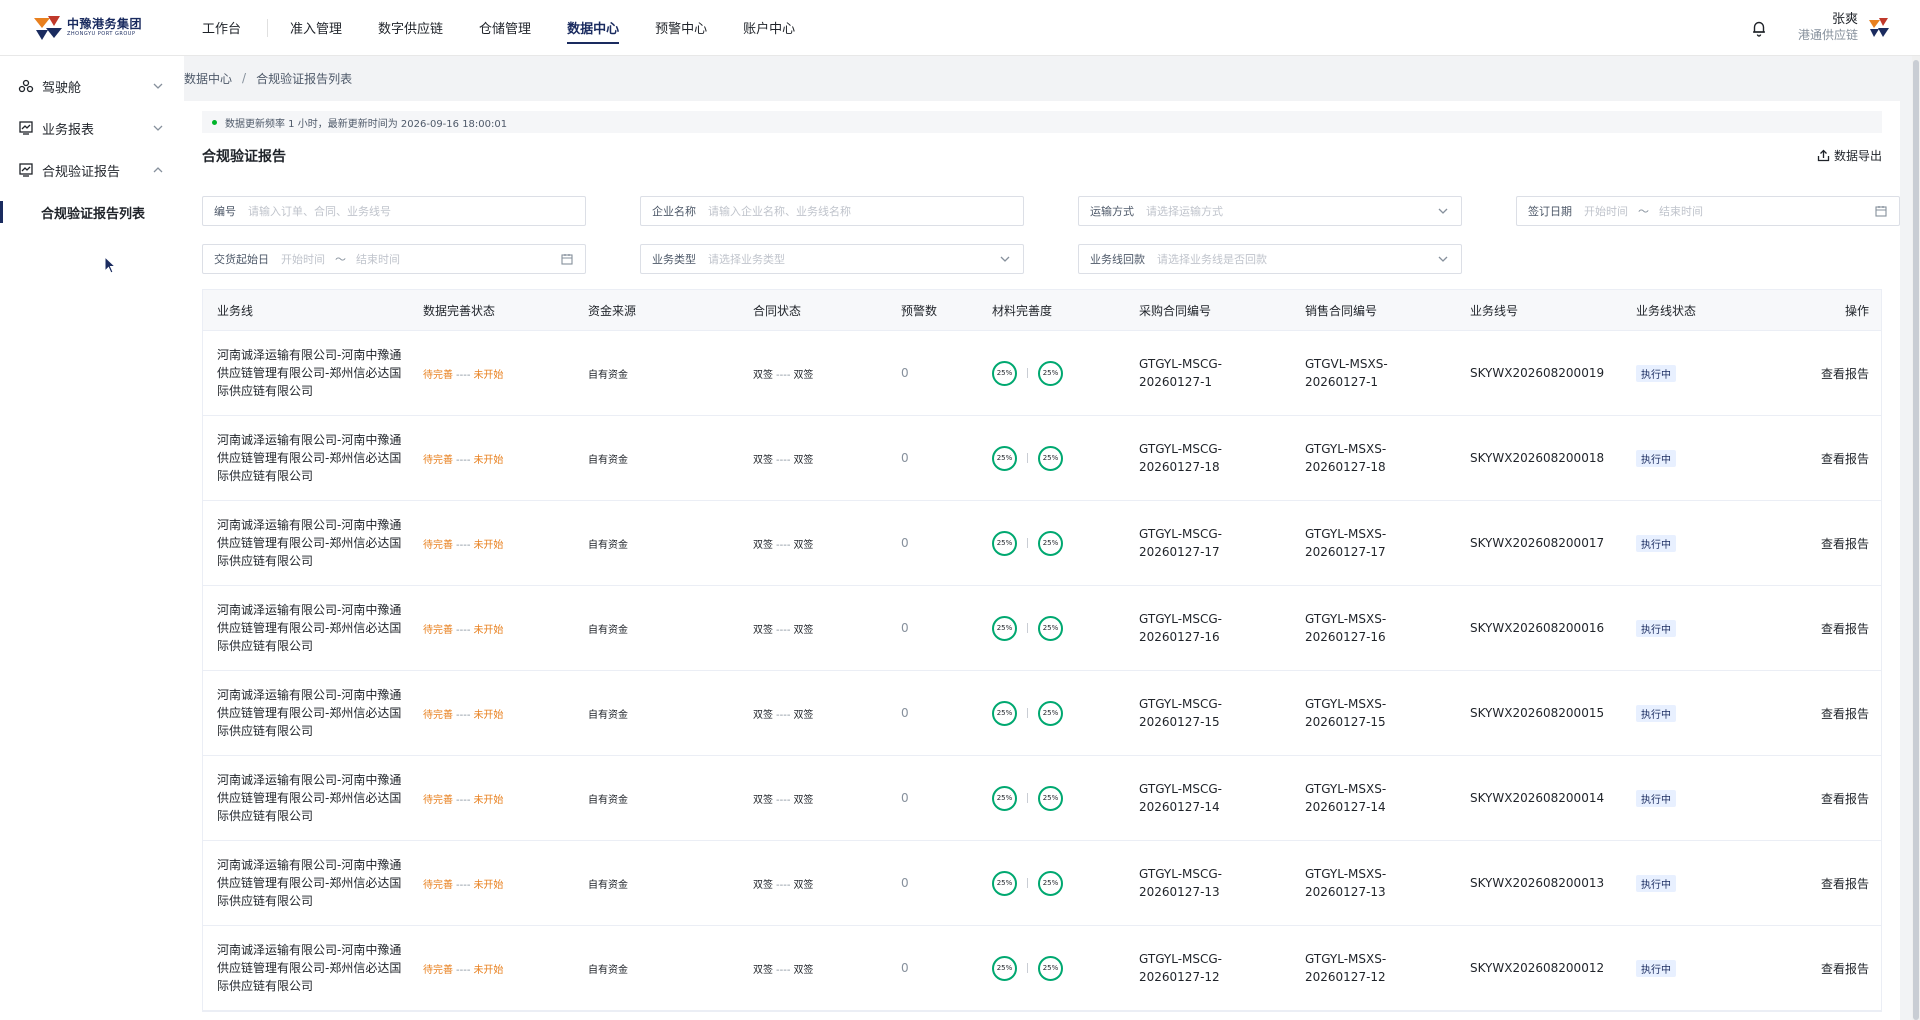 This screenshot has height=1020, width=1920. What do you see at coordinates (319, 211) in the screenshot?
I see `code-input: 请输入订单、合同、业务线号` at bounding box center [319, 211].